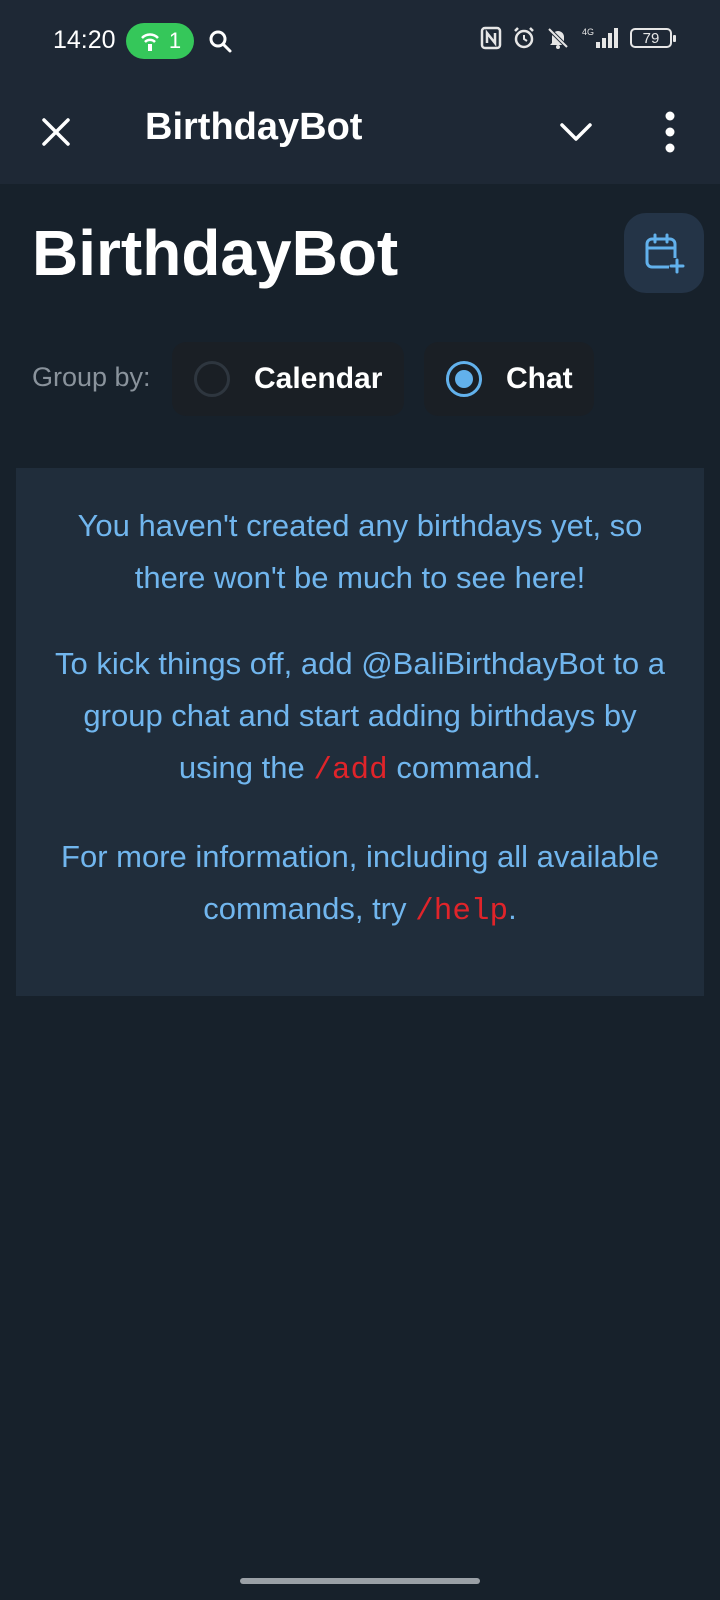 The width and height of the screenshot is (720, 1600). I want to click on add-command: /add, so click(350, 770).